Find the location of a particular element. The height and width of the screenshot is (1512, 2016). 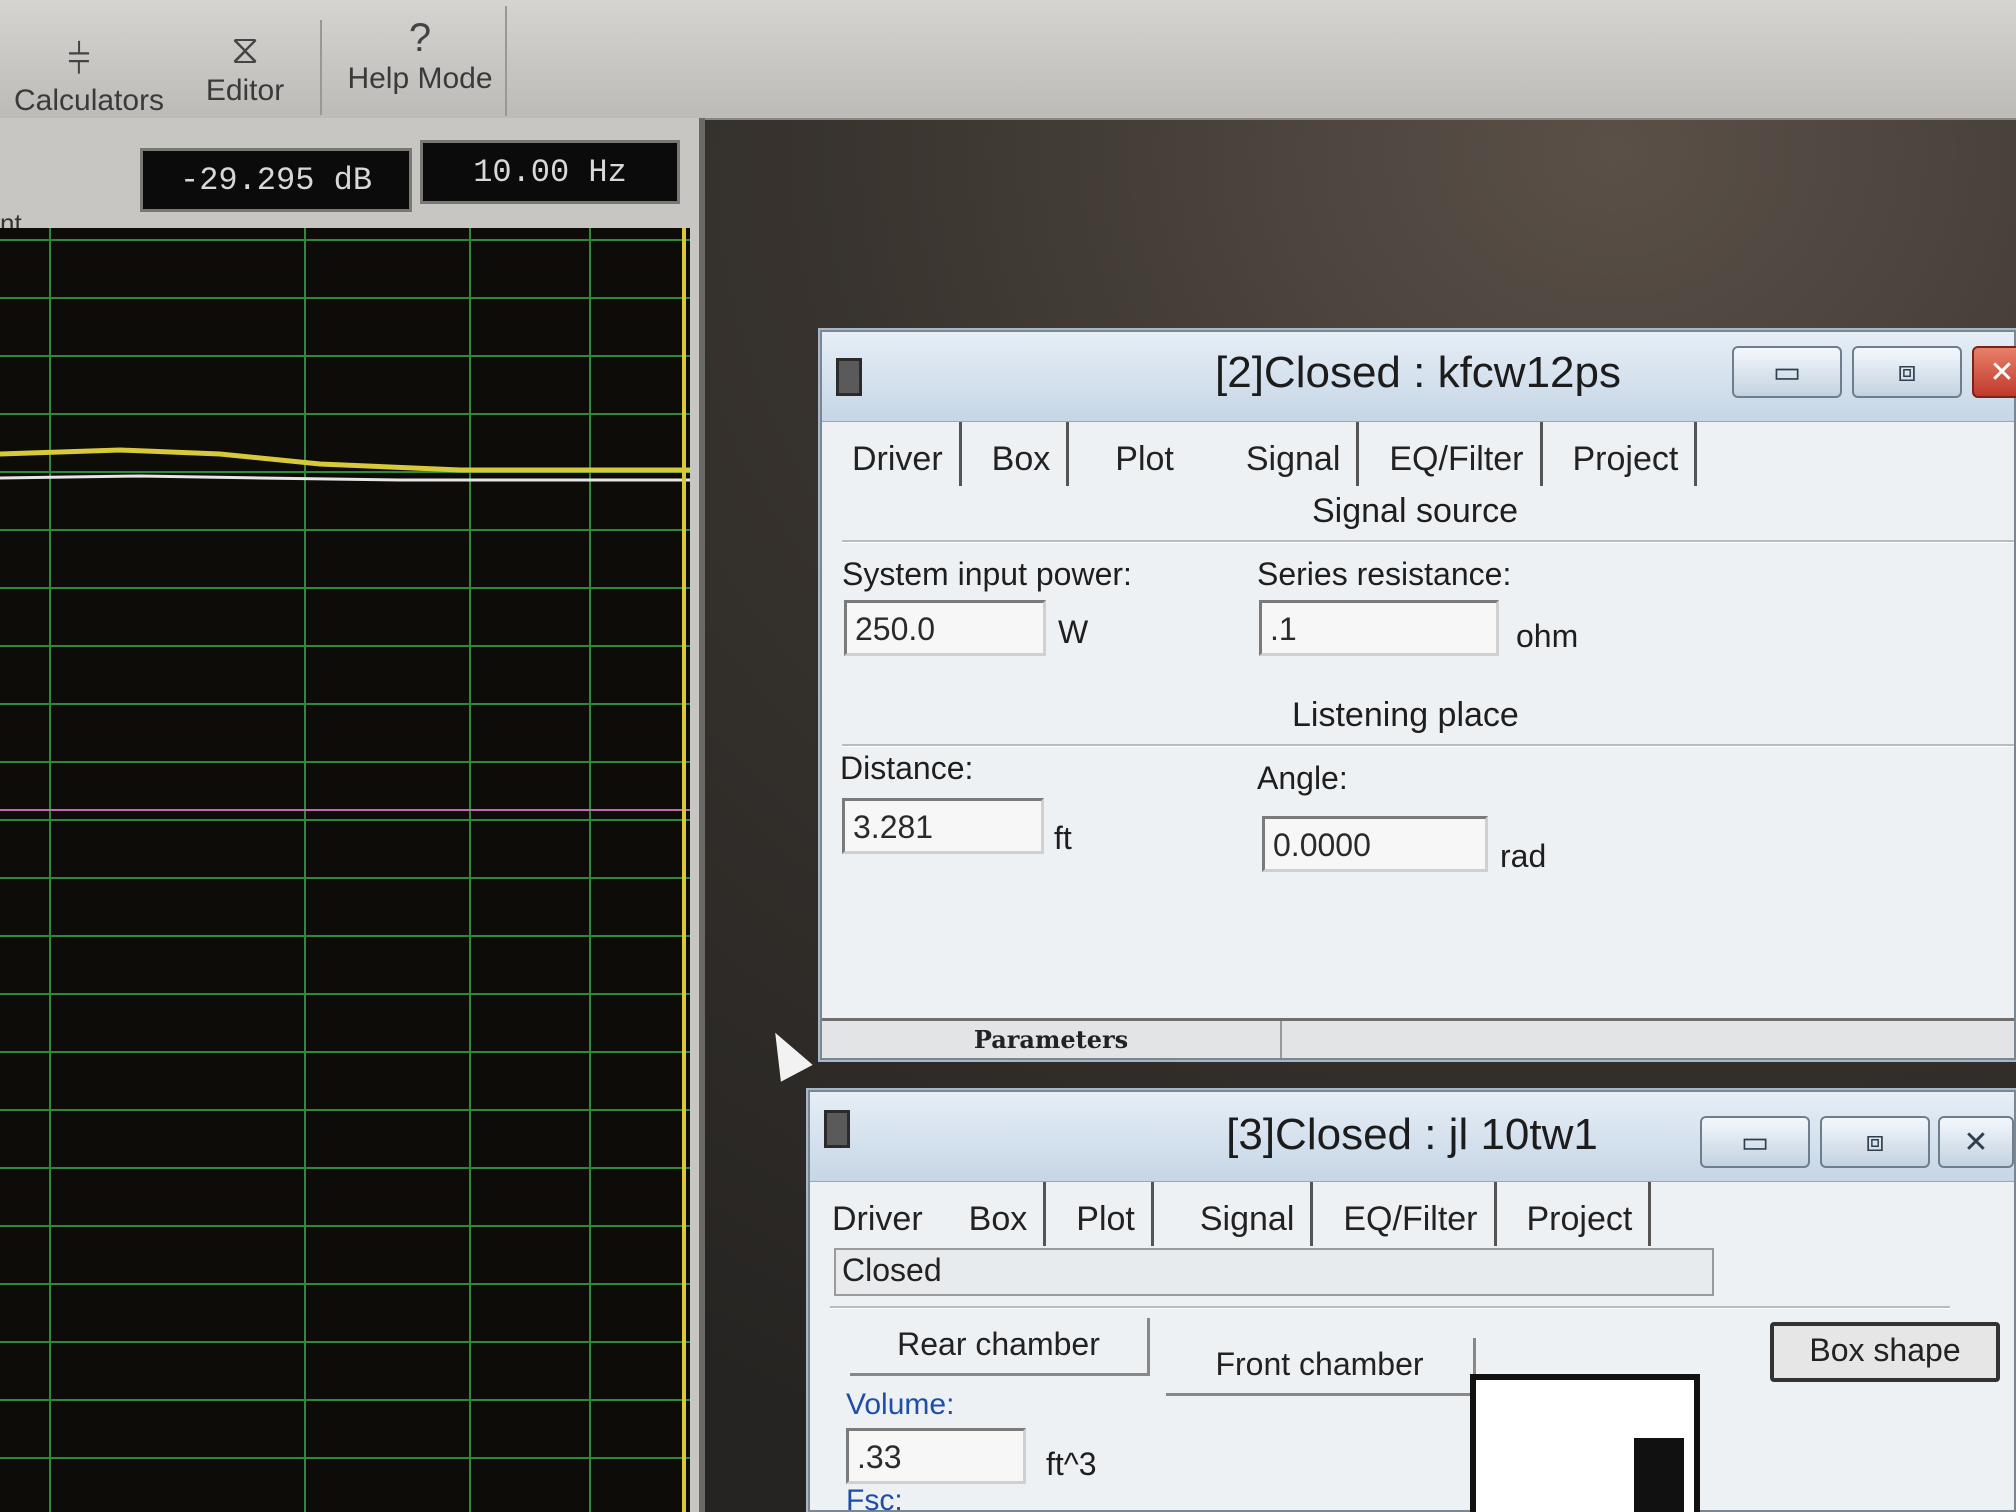

angle-label: Angle: is located at coordinates (1302, 778).